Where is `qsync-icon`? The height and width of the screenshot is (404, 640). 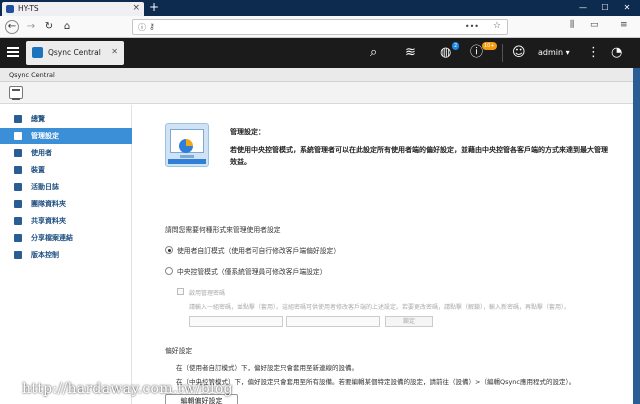 qsync-icon is located at coordinates (37, 52).